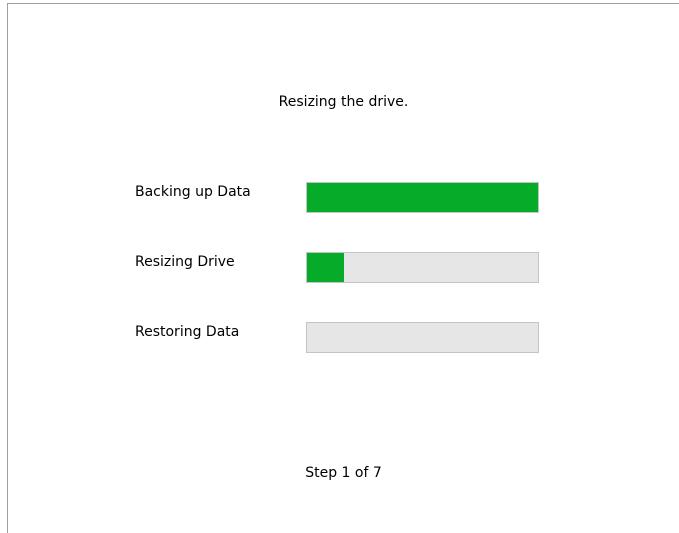 This screenshot has width=679, height=533. Describe the element at coordinates (422, 337) in the screenshot. I see `progress-bar-restore` at that location.